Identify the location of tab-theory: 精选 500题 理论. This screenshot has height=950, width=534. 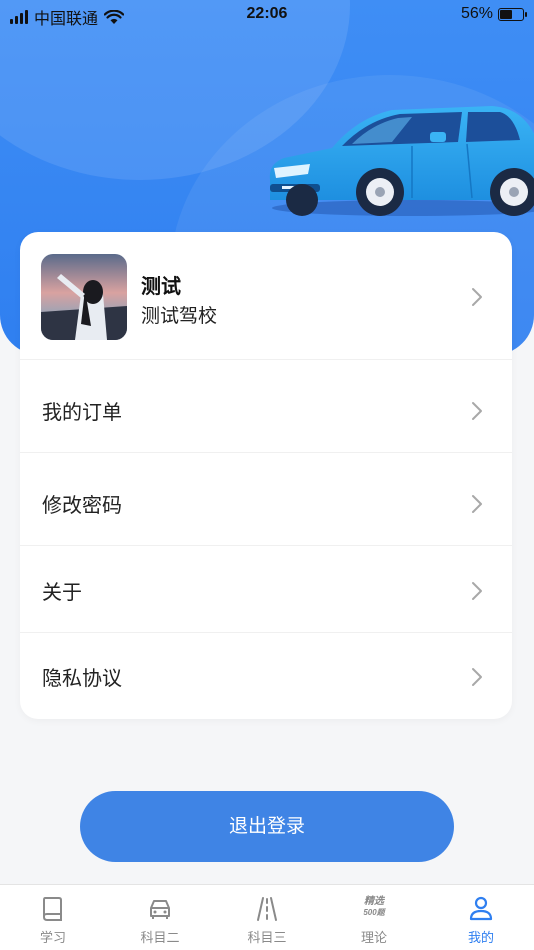
(374, 917).